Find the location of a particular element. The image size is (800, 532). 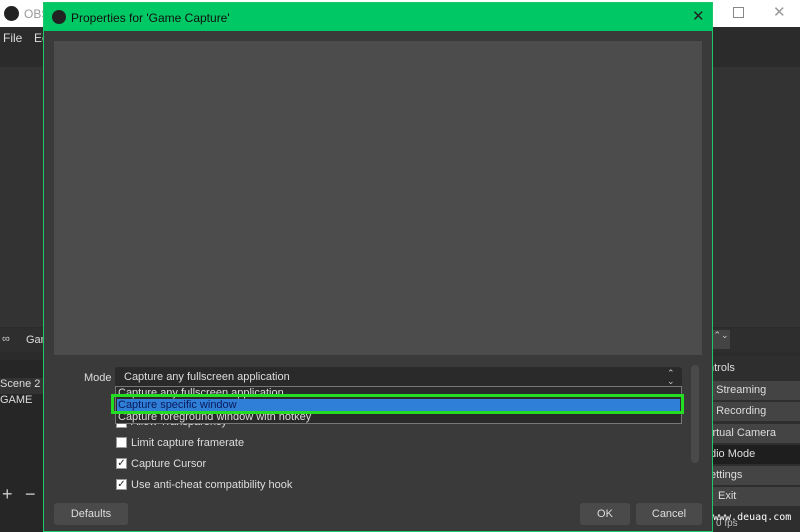

mode-select: Capture any fullscreen application ⌃ ⌄ is located at coordinates (398, 377).